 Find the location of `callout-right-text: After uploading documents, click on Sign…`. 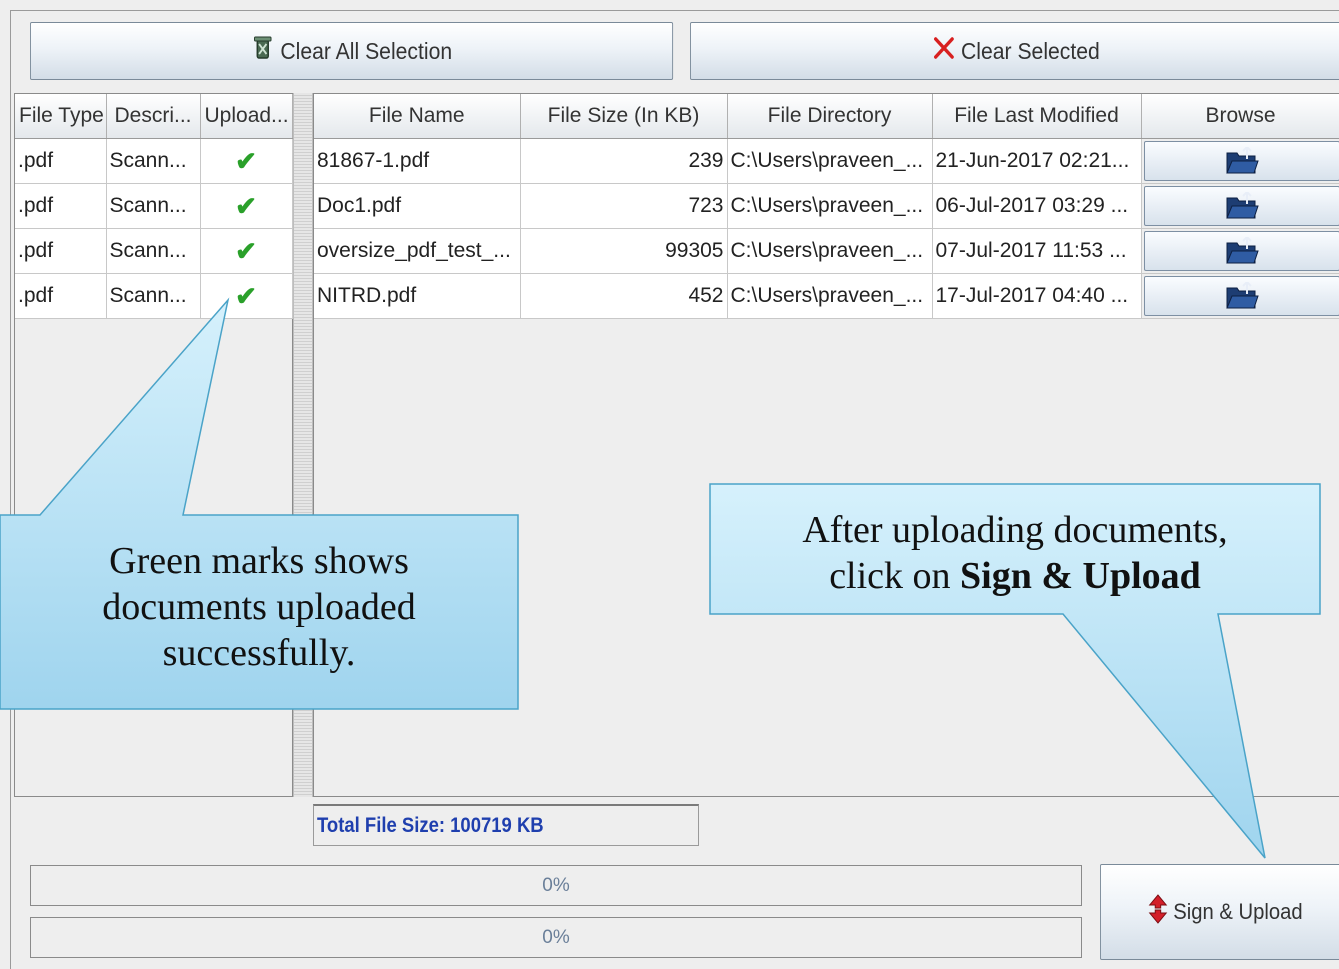

callout-right-text: After uploading documents, click on Sign… is located at coordinates (1015, 553).